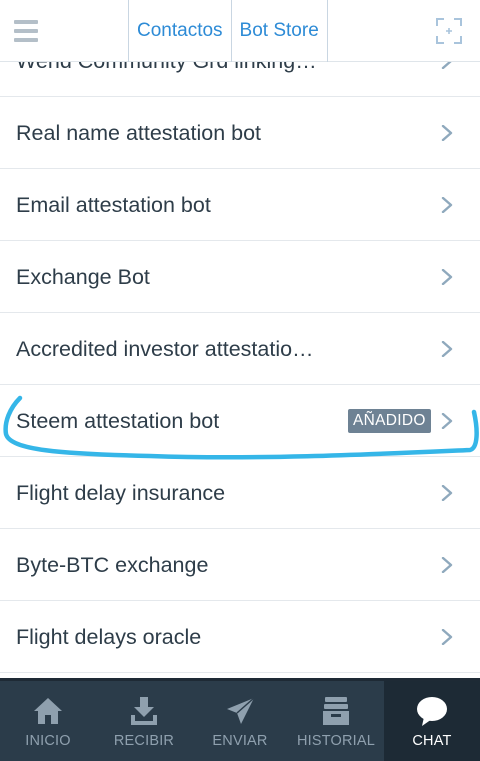 This screenshot has height=761, width=480. Describe the element at coordinates (280, 31) in the screenshot. I see `tab-bot-store: Bot Store` at that location.